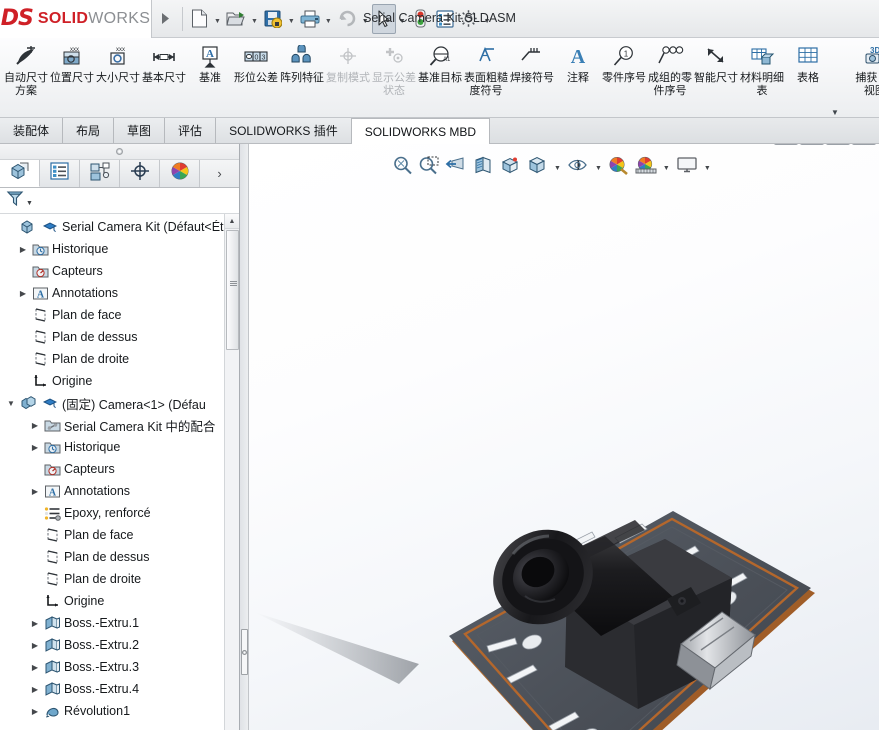 This screenshot has height=730, width=879. What do you see at coordinates (60, 173) in the screenshot?
I see `sidebar-item-property-manager` at bounding box center [60, 173].